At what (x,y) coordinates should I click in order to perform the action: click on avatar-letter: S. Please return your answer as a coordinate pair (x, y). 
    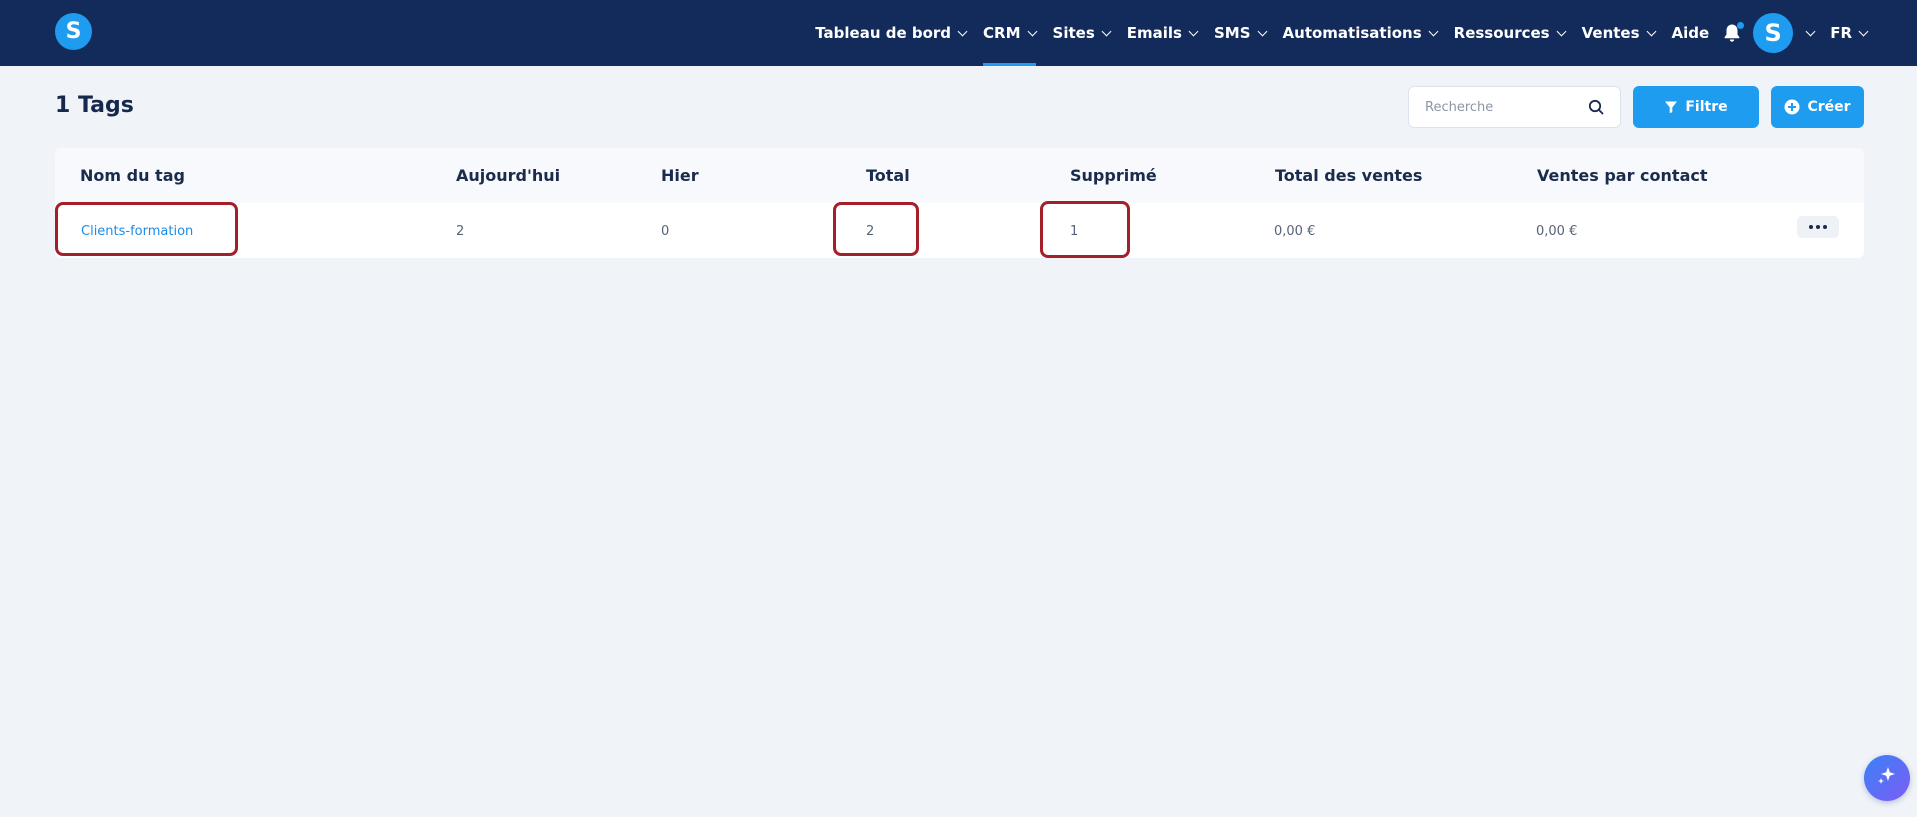
    Looking at the image, I should click on (1773, 33).